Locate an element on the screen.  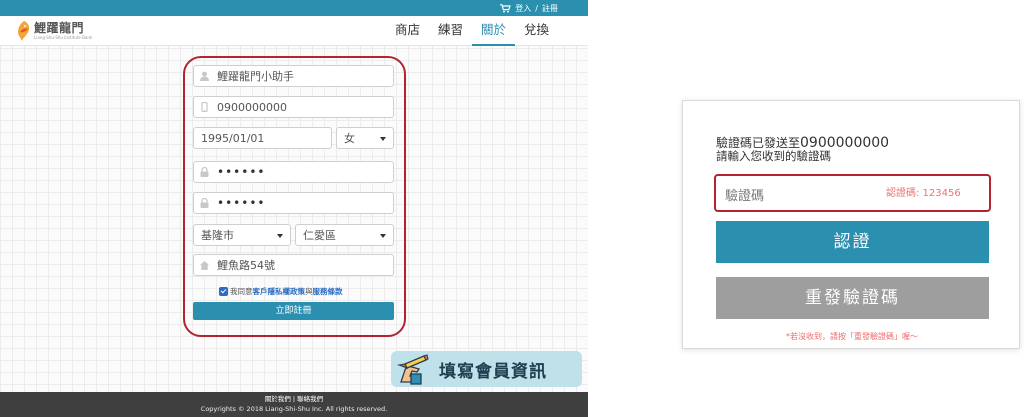
gender-value: 女 is located at coordinates (349, 138).